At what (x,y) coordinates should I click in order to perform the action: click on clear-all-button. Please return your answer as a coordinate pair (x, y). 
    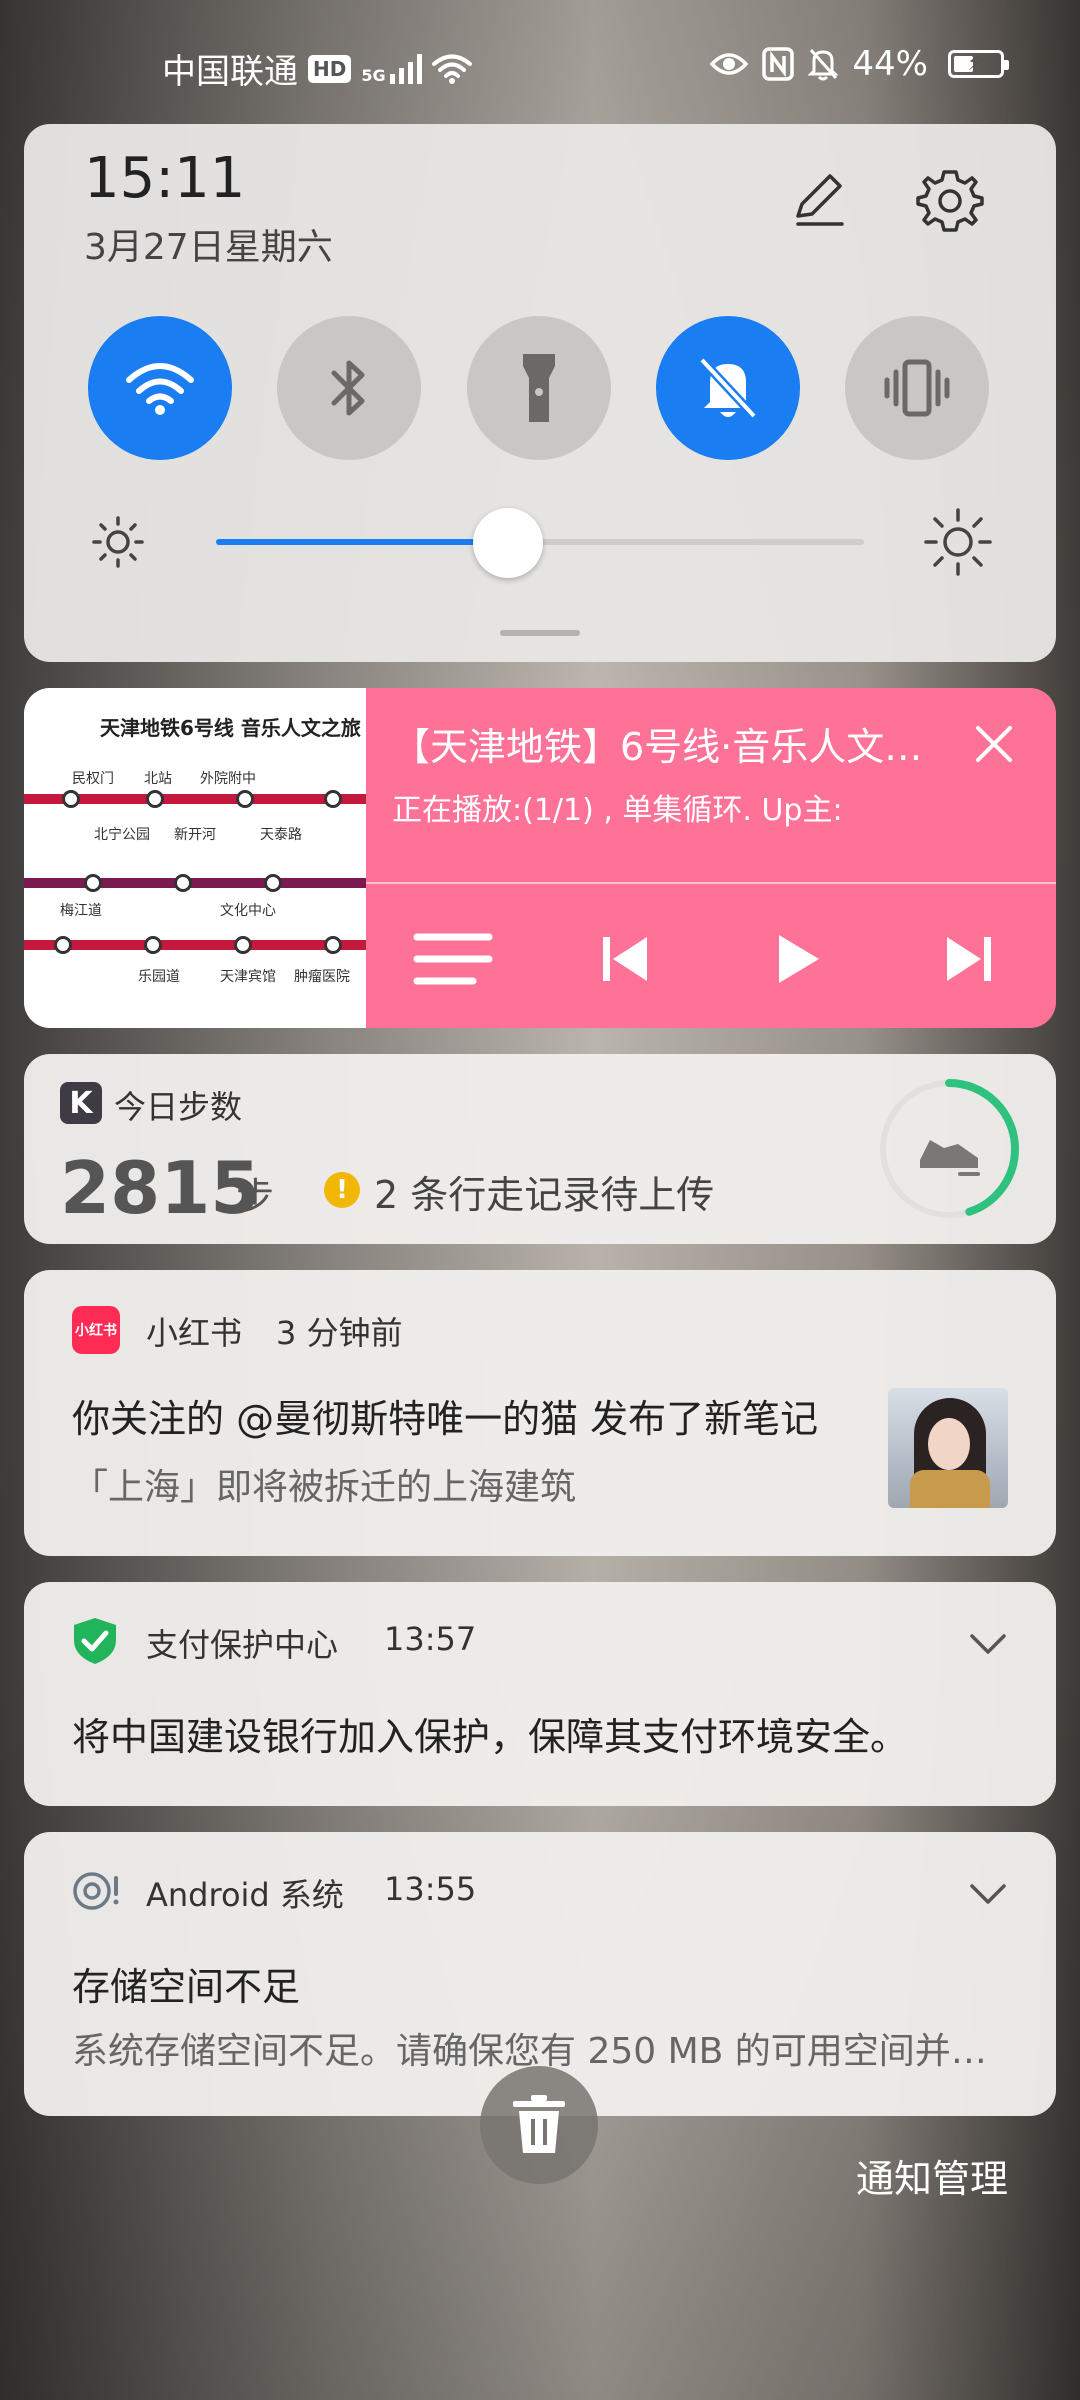
    Looking at the image, I should click on (539, 2125).